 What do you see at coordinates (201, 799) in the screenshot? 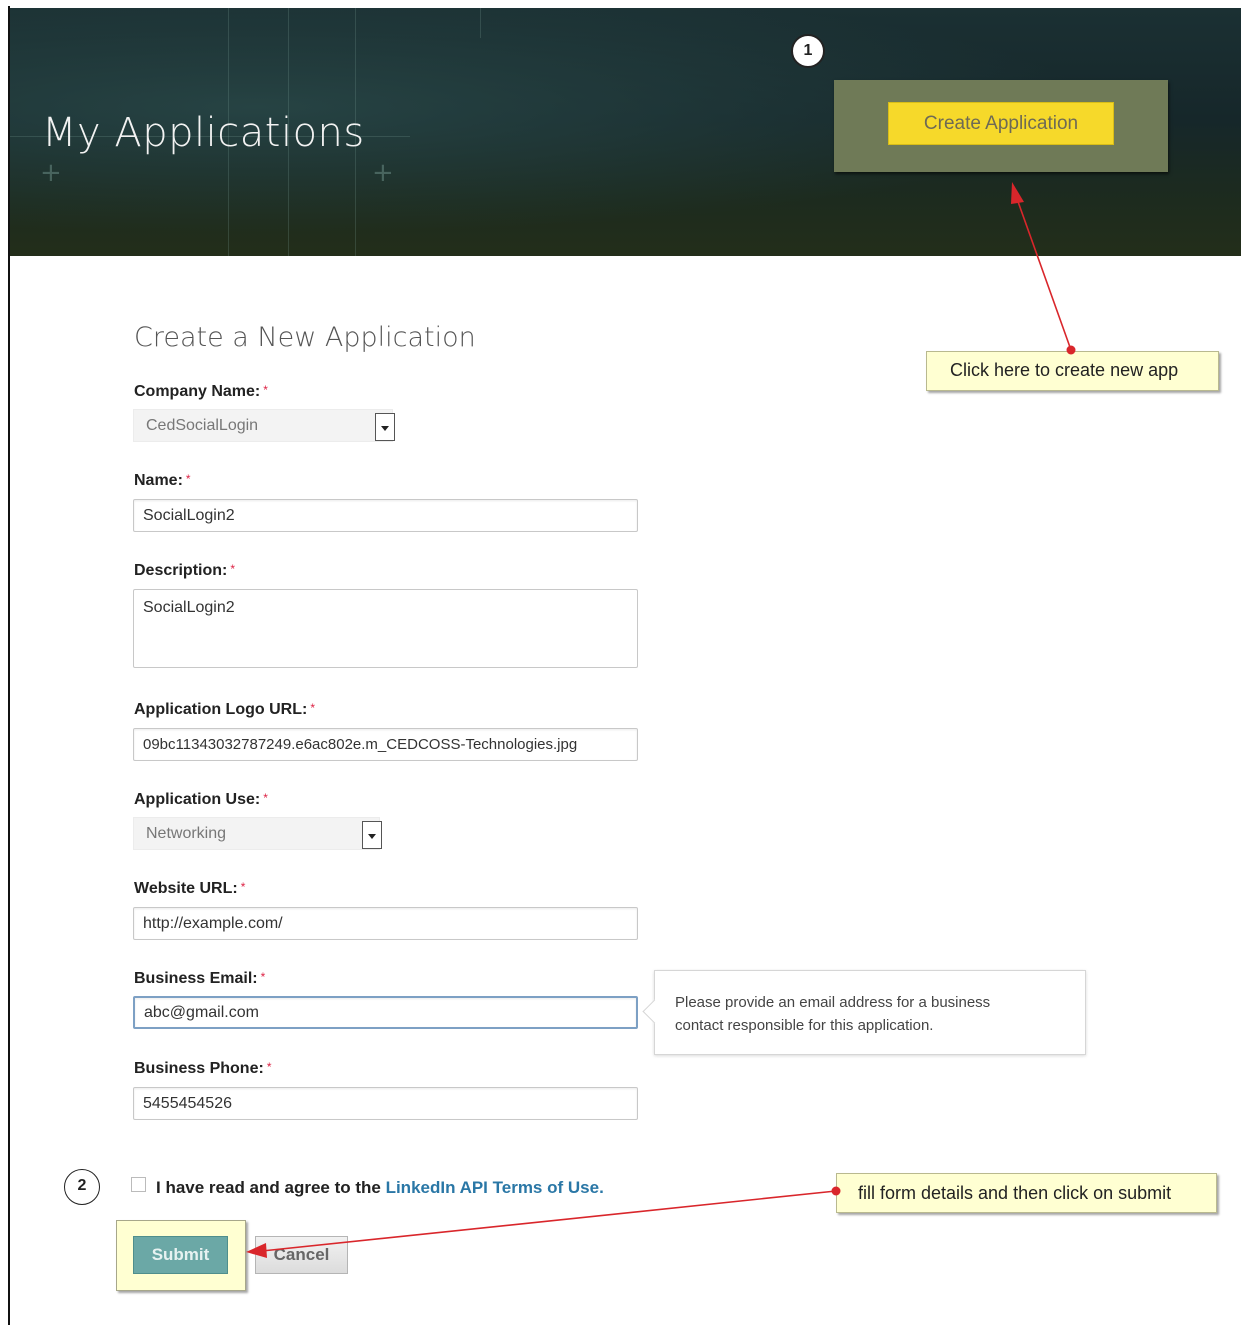
I see `application-use-label: Application Use: *` at bounding box center [201, 799].